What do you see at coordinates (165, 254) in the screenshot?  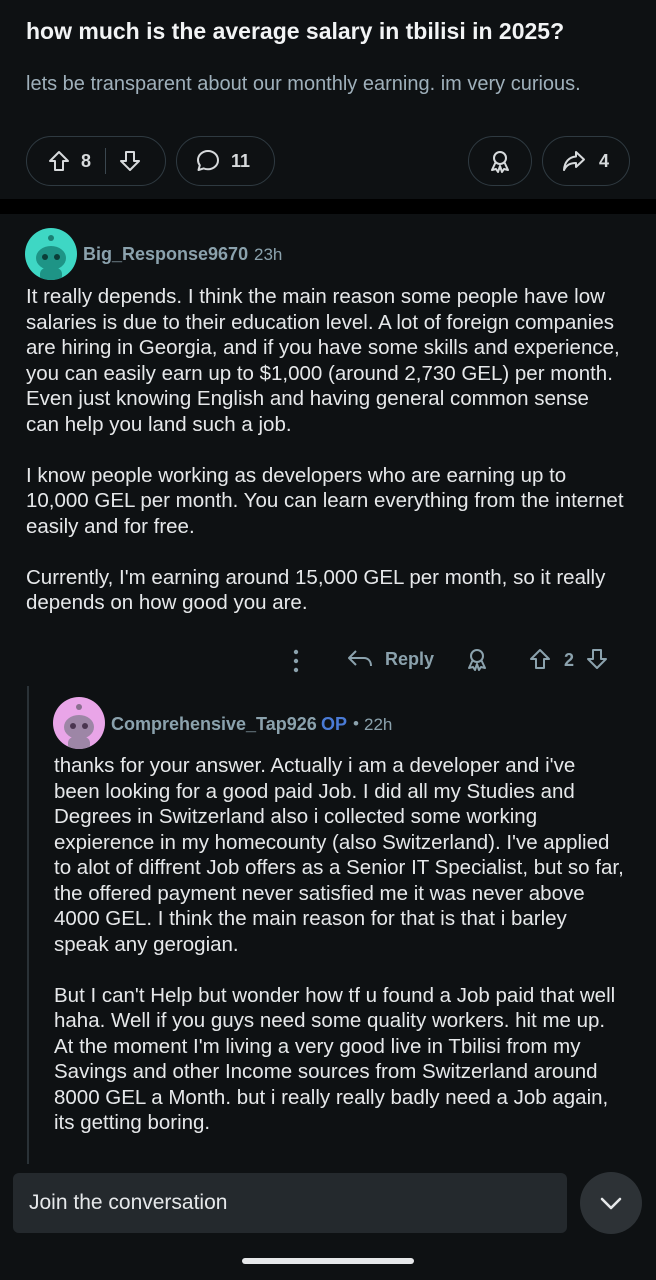 I see `comment-username: Big_Response9670` at bounding box center [165, 254].